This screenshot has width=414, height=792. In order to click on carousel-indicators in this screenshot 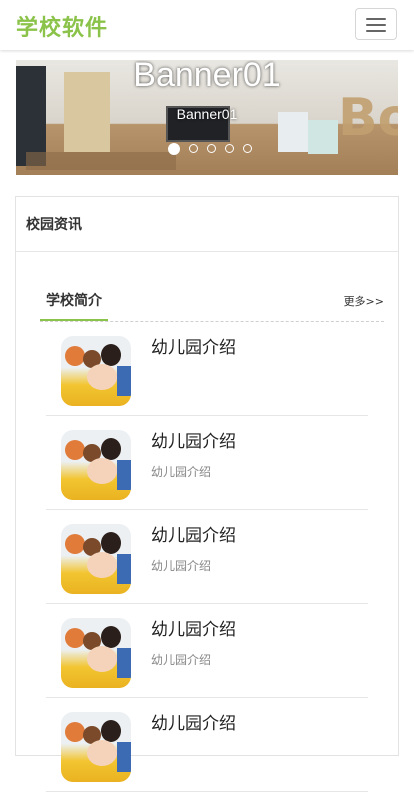, I will do `click(212, 146)`.